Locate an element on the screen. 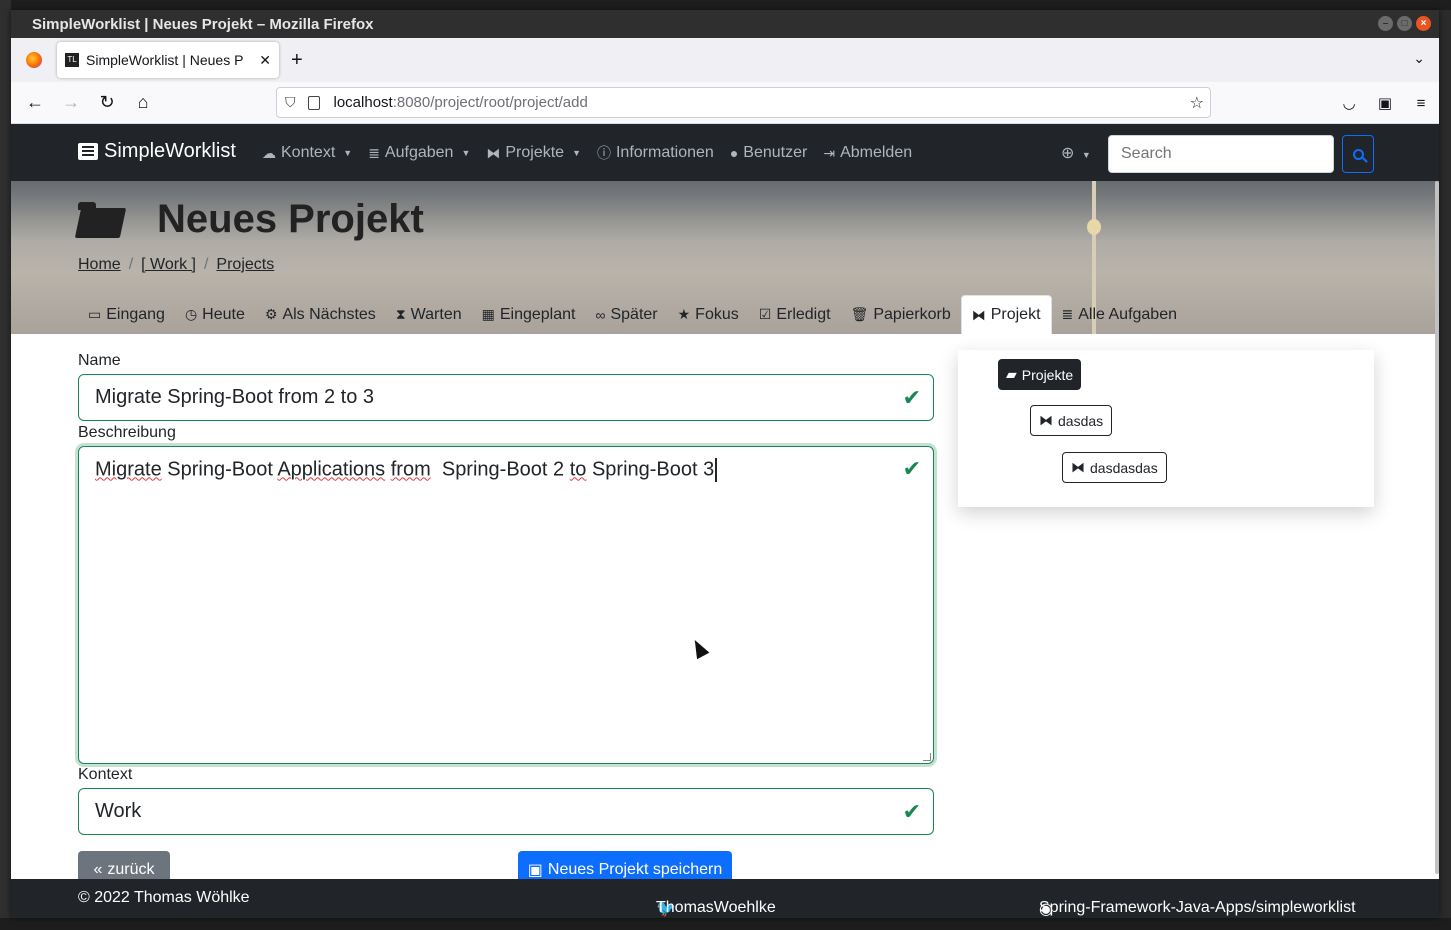 The height and width of the screenshot is (930, 1451). tab-eingeplant: ▦ Eingeplant is located at coordinates (529, 314).